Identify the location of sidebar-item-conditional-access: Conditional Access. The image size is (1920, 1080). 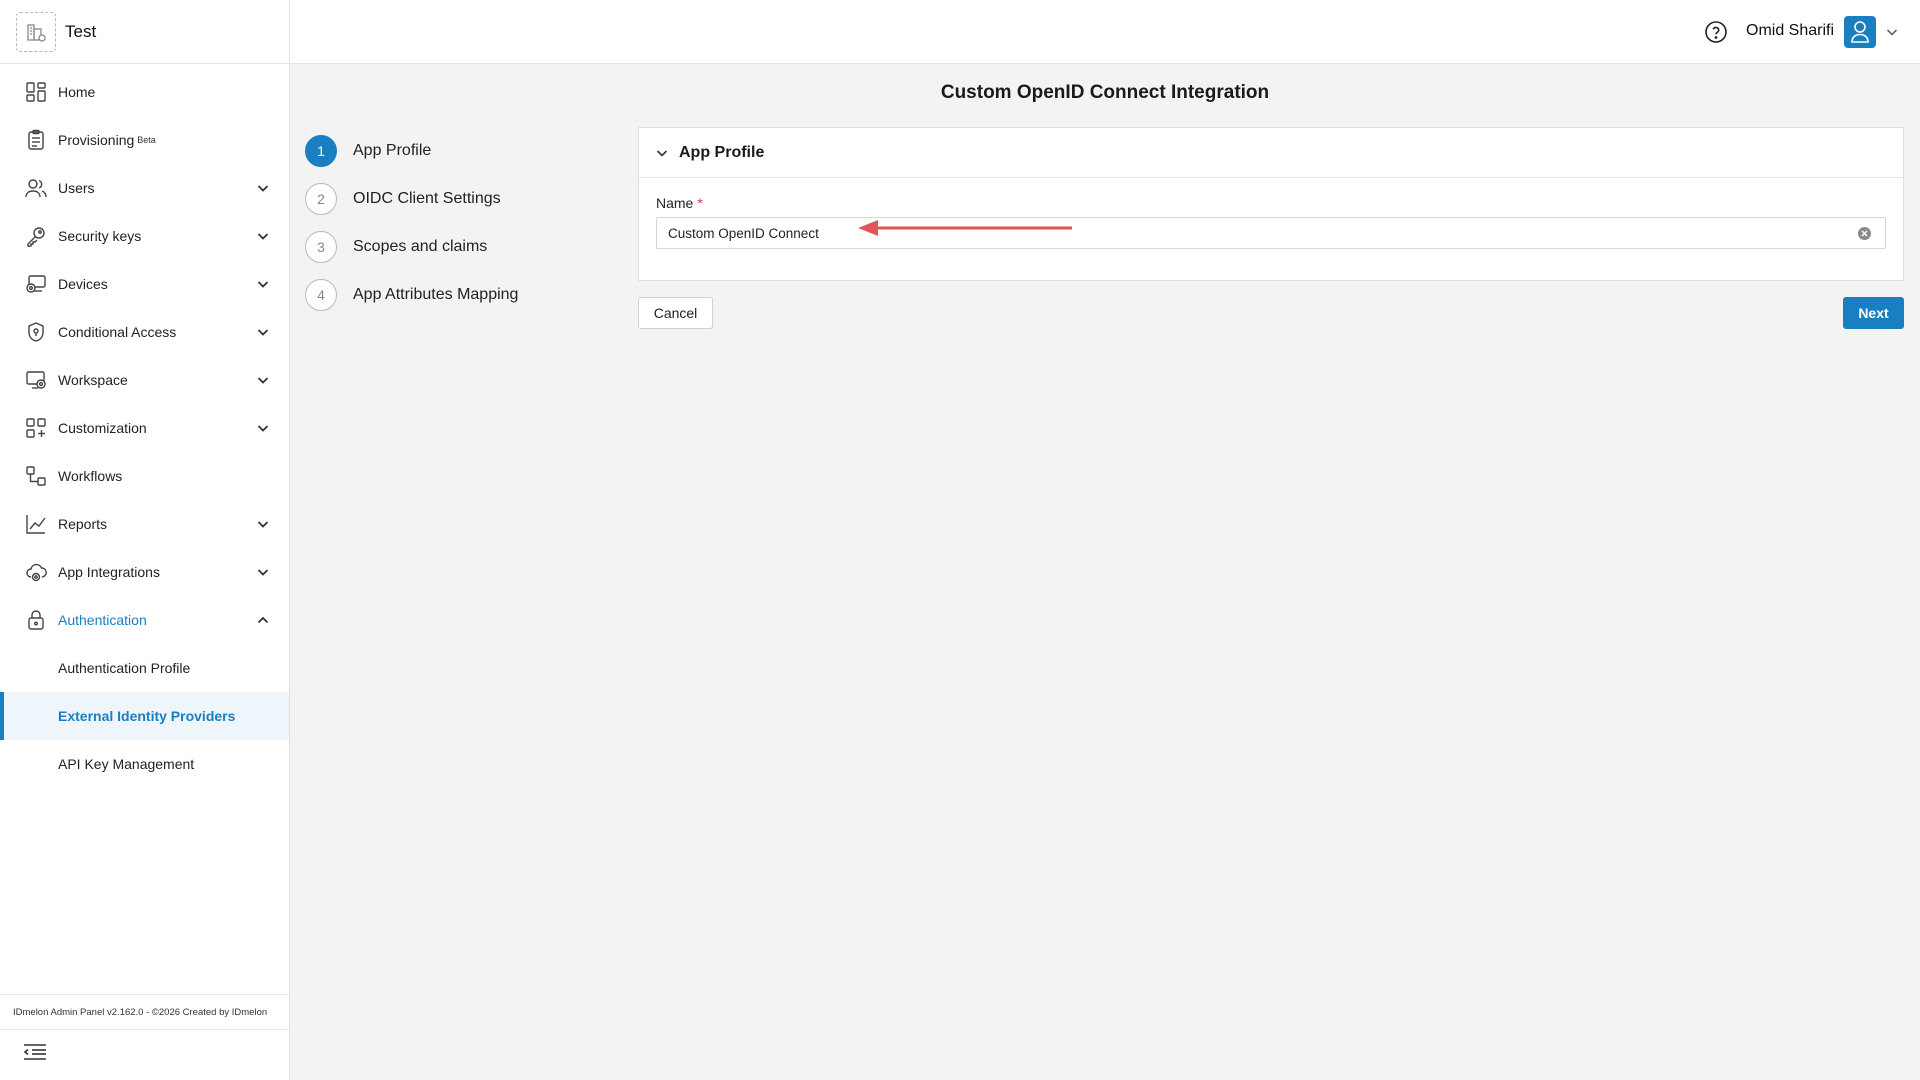
(144, 332).